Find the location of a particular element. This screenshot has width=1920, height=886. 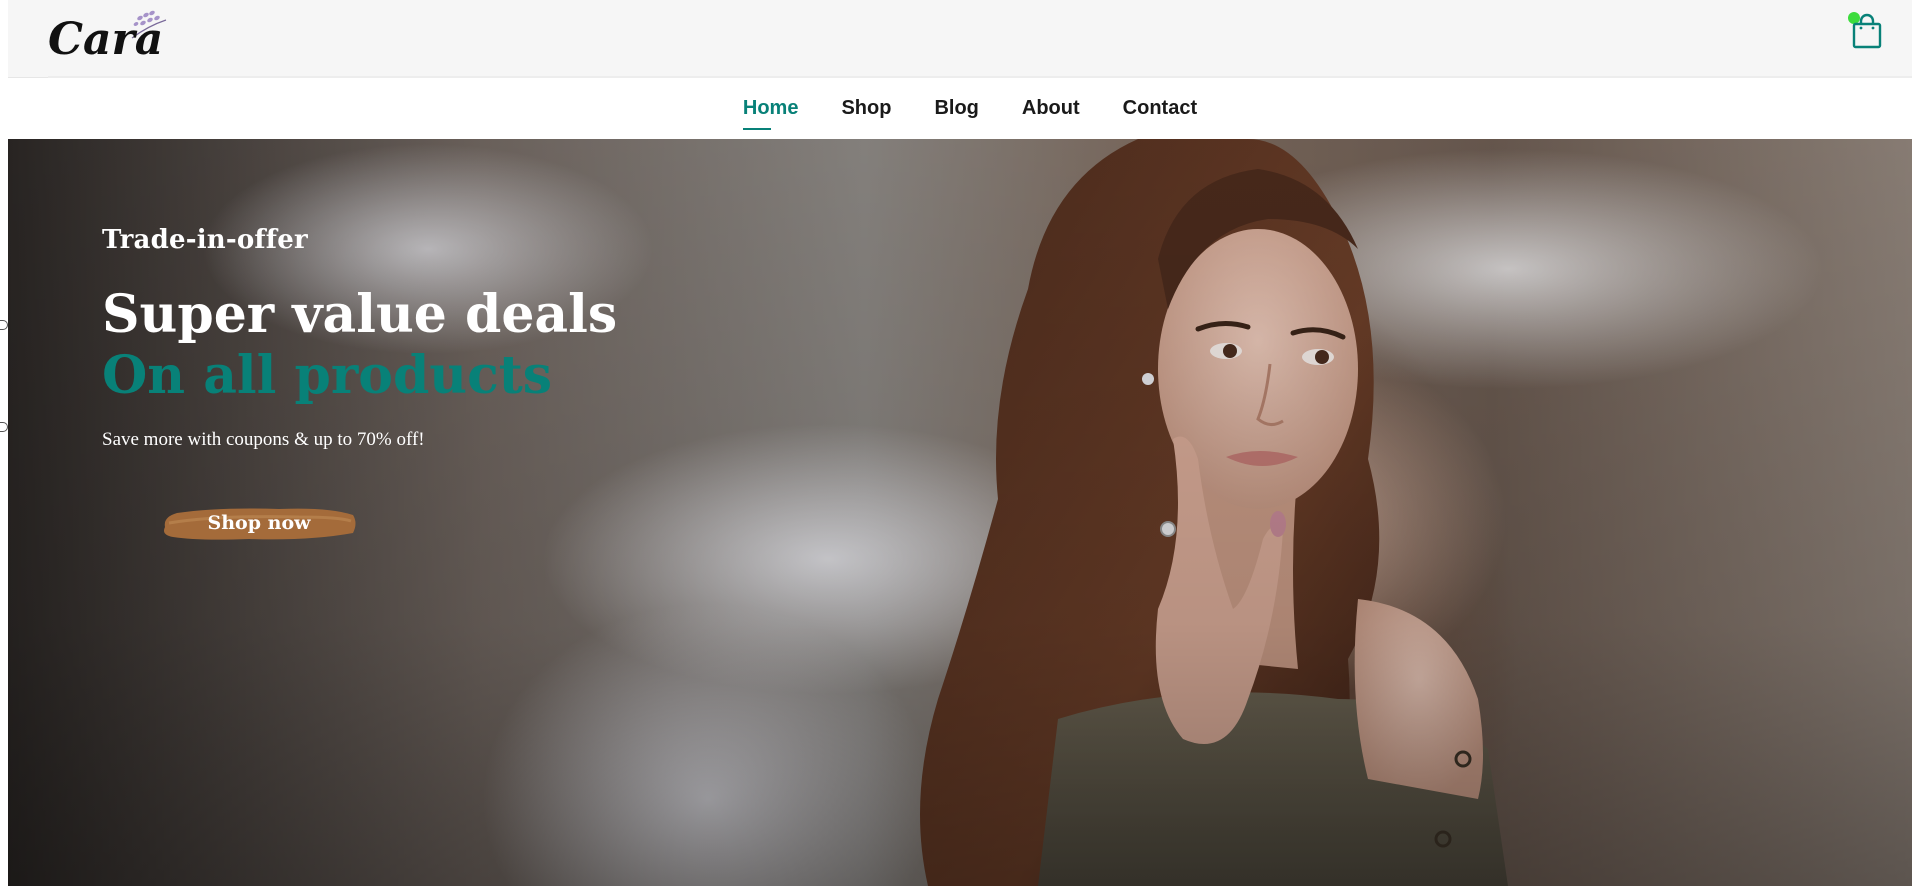

nav-item-blog: Blog is located at coordinates (956, 108).